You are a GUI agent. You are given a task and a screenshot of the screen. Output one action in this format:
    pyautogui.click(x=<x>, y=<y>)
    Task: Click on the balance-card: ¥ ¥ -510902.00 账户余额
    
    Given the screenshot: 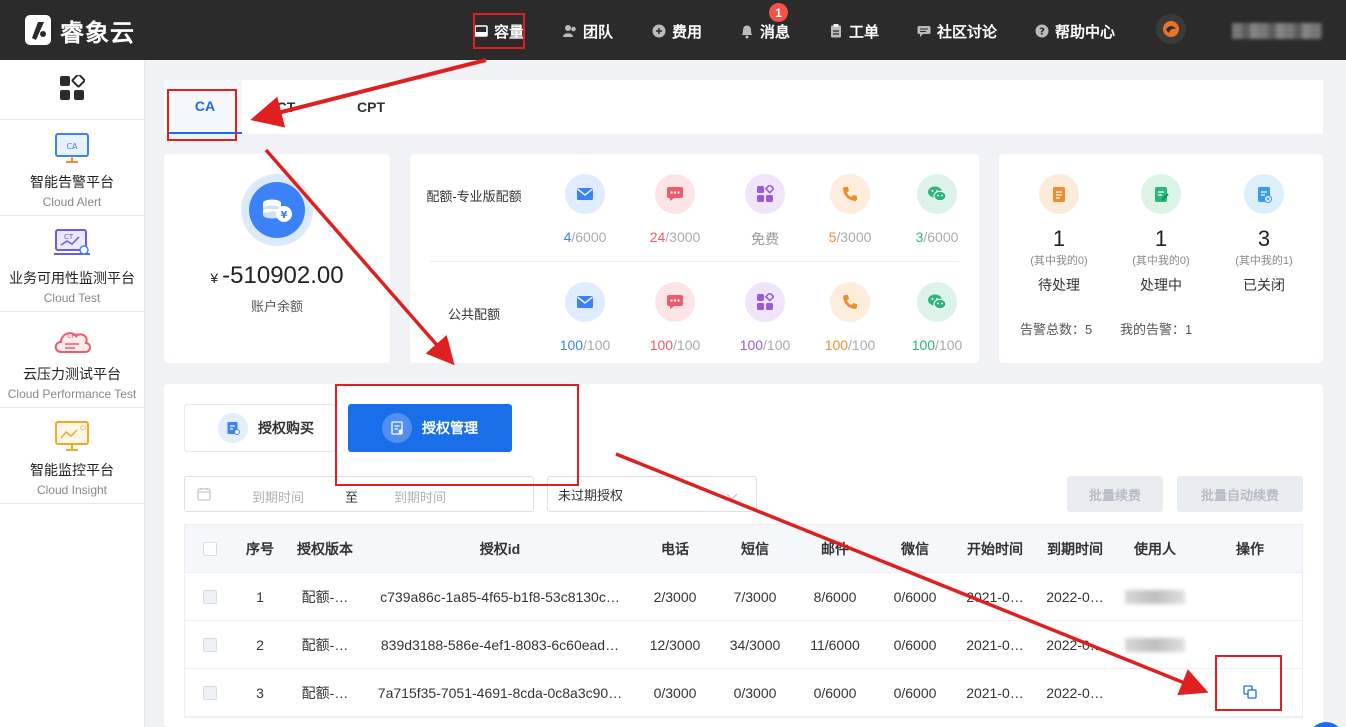 What is the action you would take?
    pyautogui.click(x=277, y=258)
    